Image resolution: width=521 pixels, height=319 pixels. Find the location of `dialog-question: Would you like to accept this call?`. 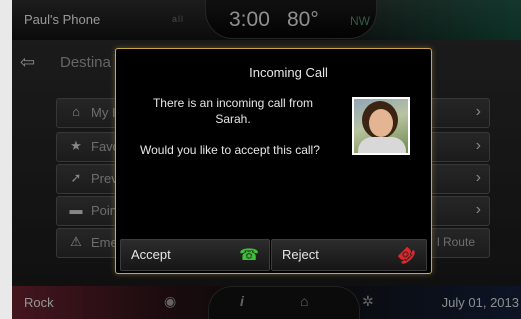

dialog-question: Would you like to accept this call? is located at coordinates (230, 150).